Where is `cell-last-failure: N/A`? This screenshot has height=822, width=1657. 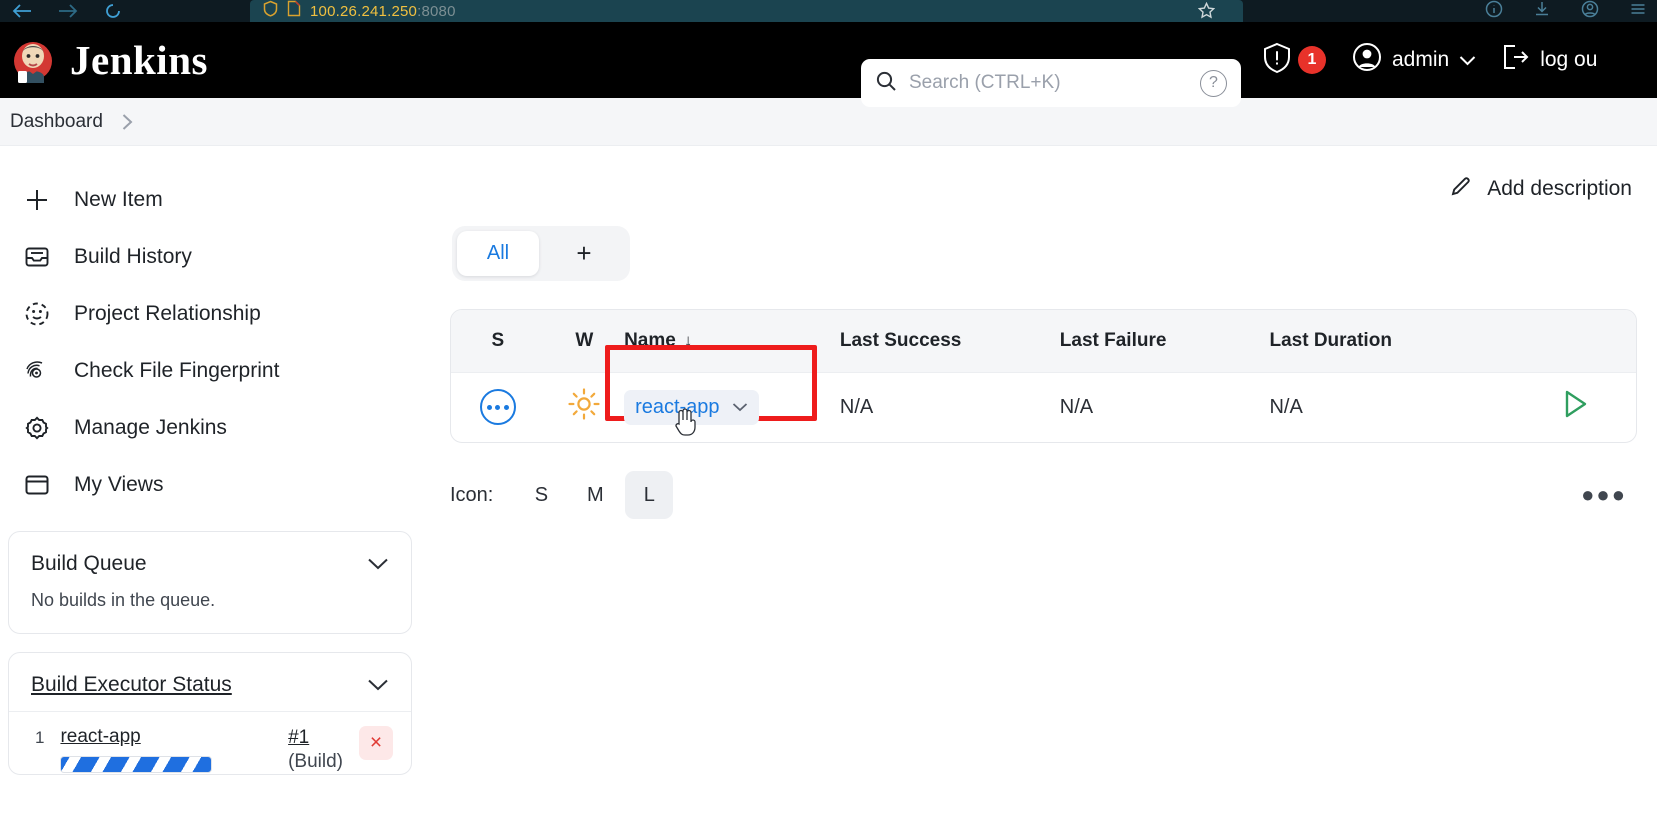 cell-last-failure: N/A is located at coordinates (1164, 406).